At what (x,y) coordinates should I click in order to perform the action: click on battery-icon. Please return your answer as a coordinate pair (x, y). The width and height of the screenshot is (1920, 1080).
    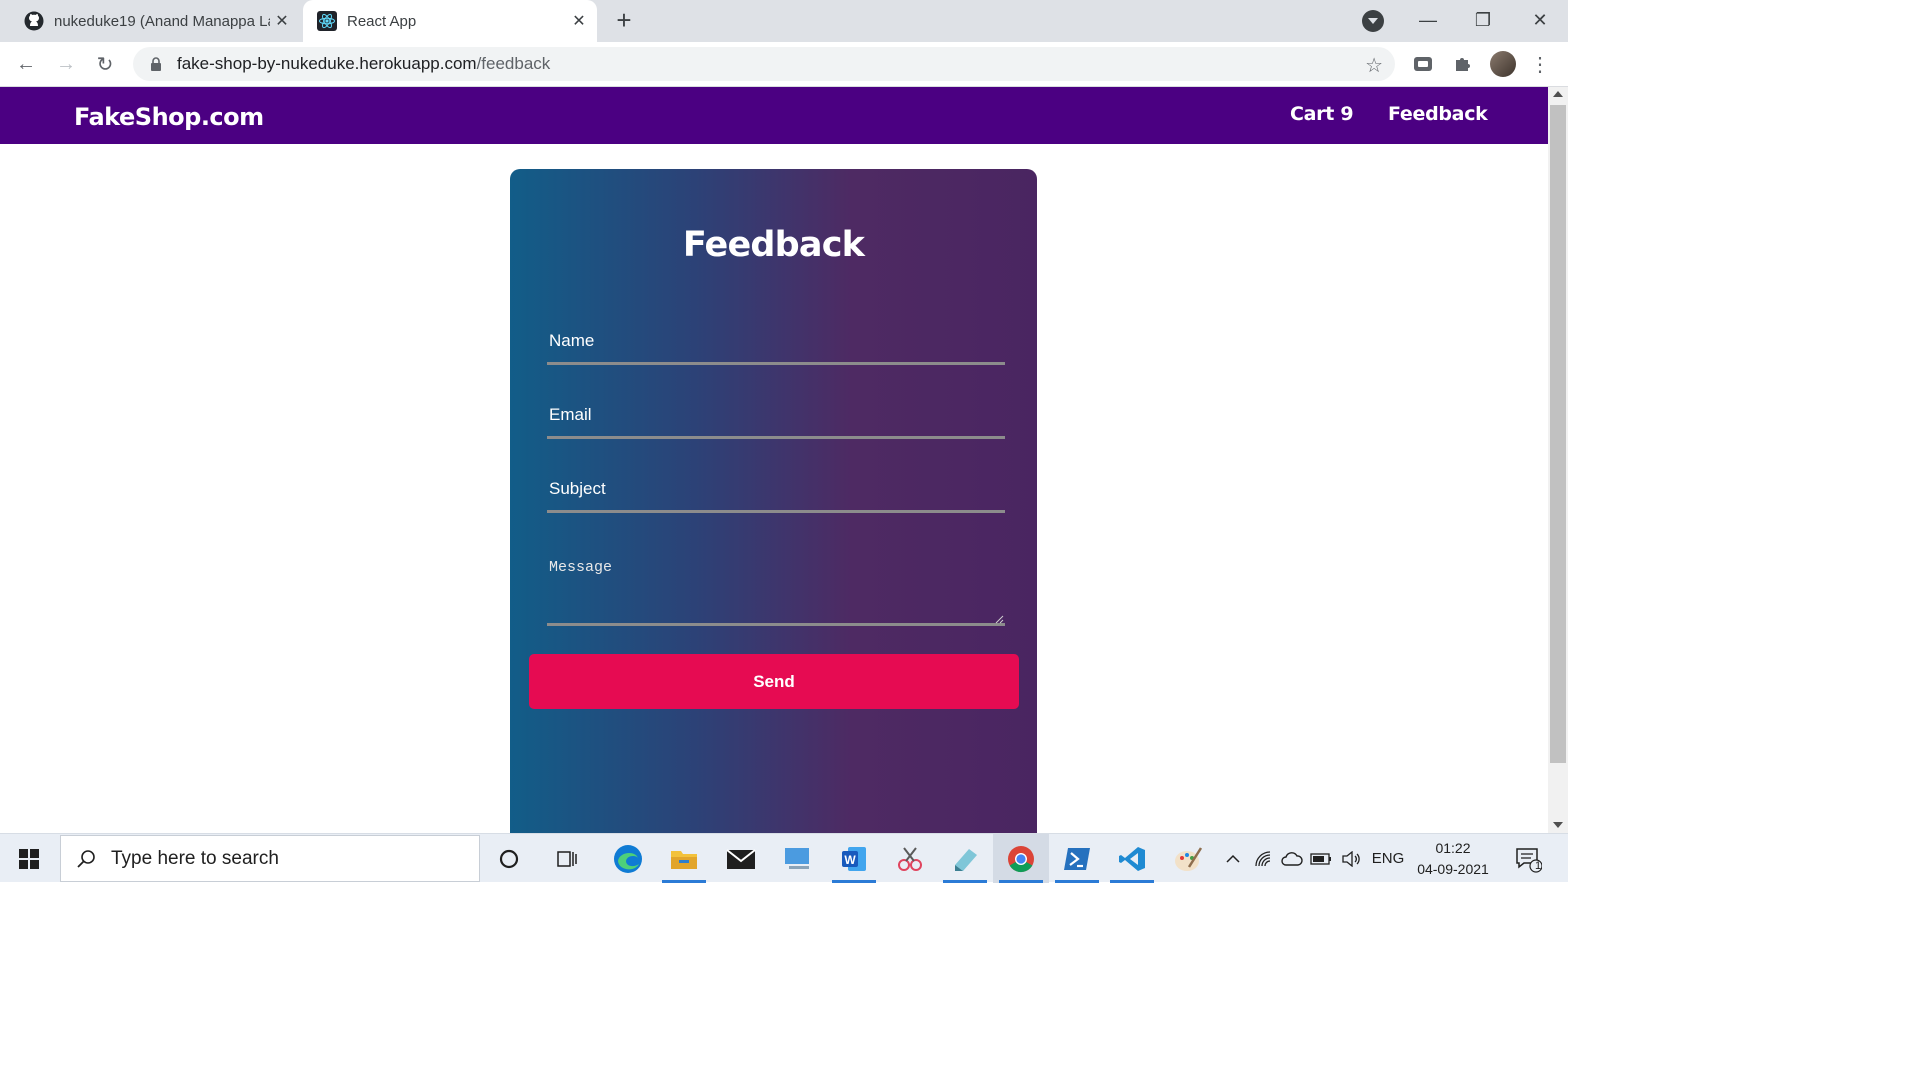
    Looking at the image, I should click on (1321, 858).